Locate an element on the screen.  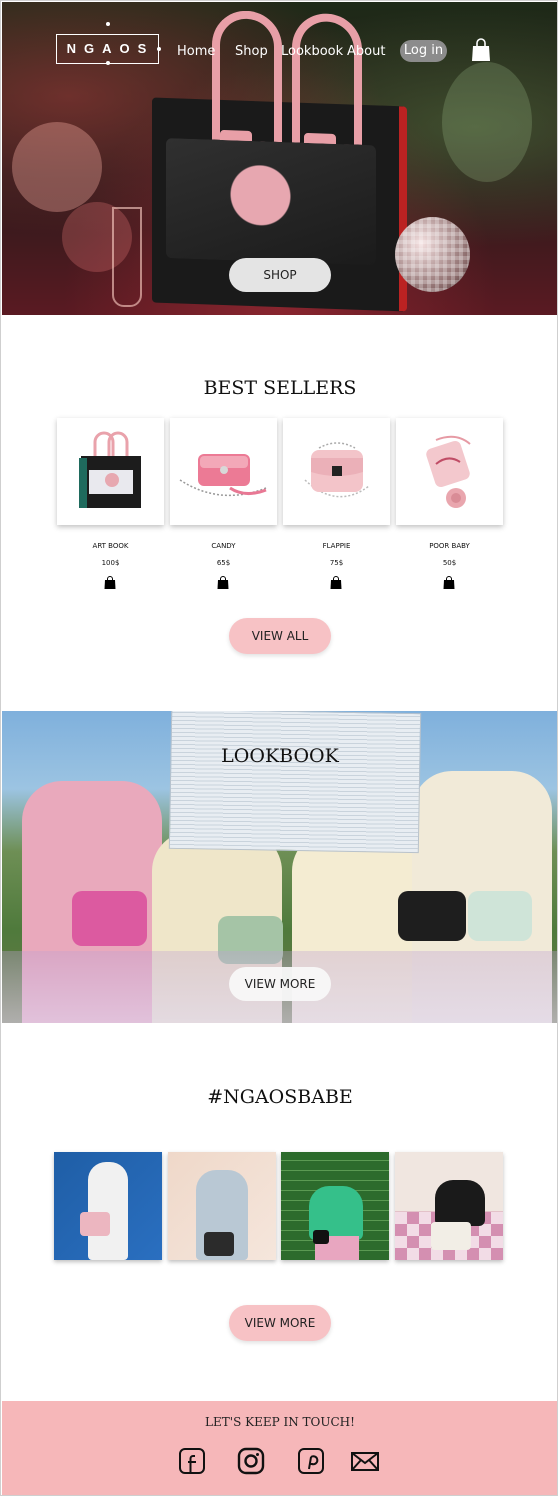
product-name: POOR BABY is located at coordinates (449, 546).